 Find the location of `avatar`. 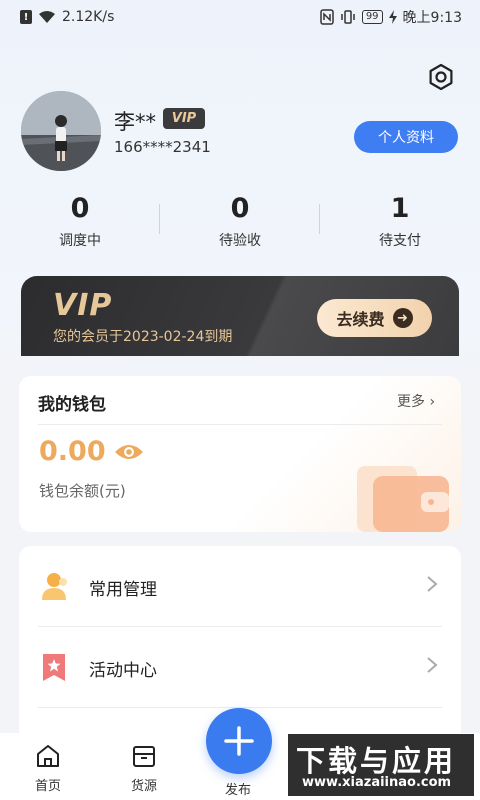

avatar is located at coordinates (61, 131).